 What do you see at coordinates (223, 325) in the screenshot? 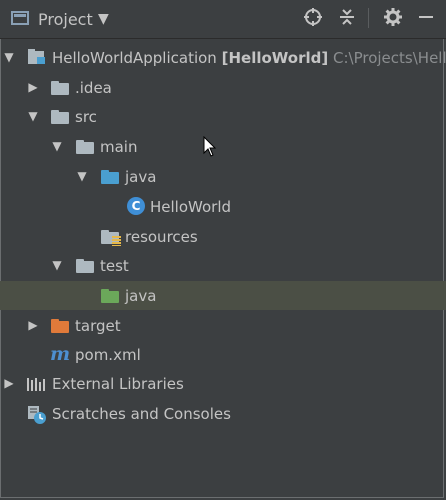
I see `tree-row-target: ▶ target` at bounding box center [223, 325].